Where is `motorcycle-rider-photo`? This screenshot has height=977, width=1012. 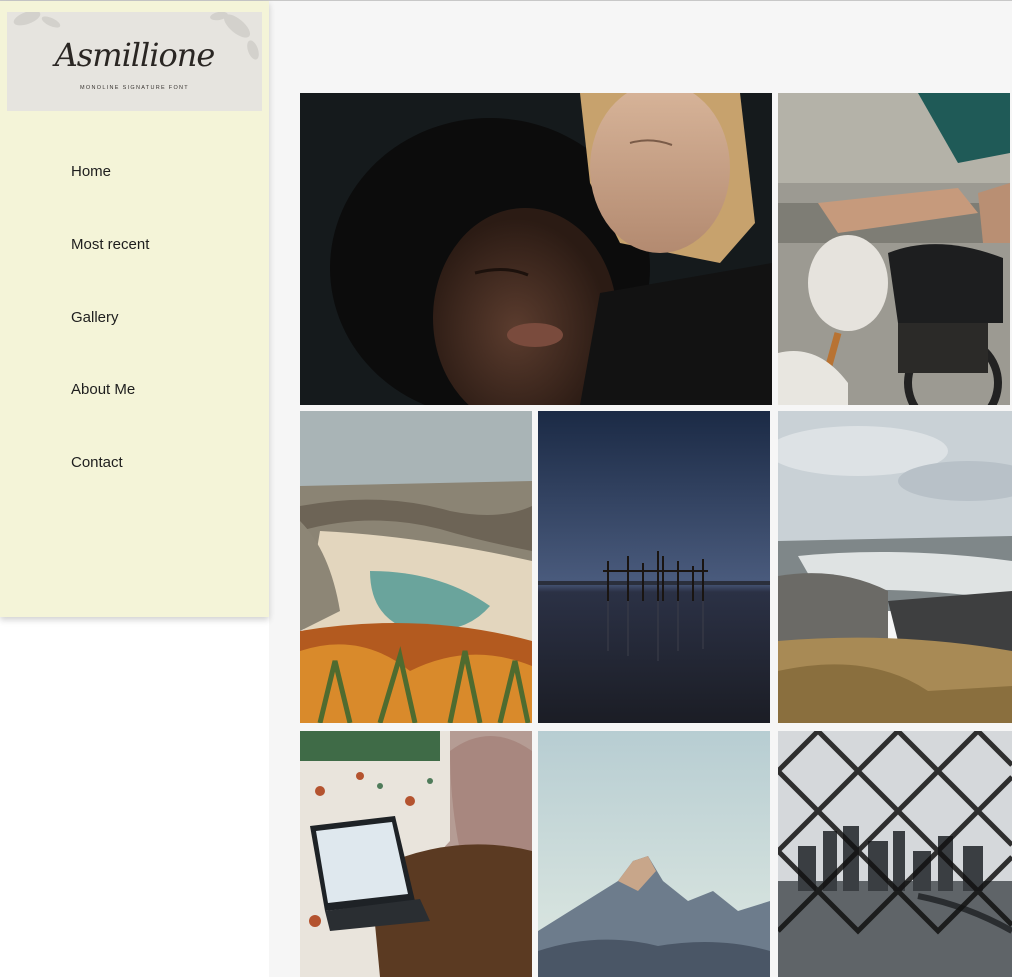
motorcycle-rider-photo is located at coordinates (894, 249).